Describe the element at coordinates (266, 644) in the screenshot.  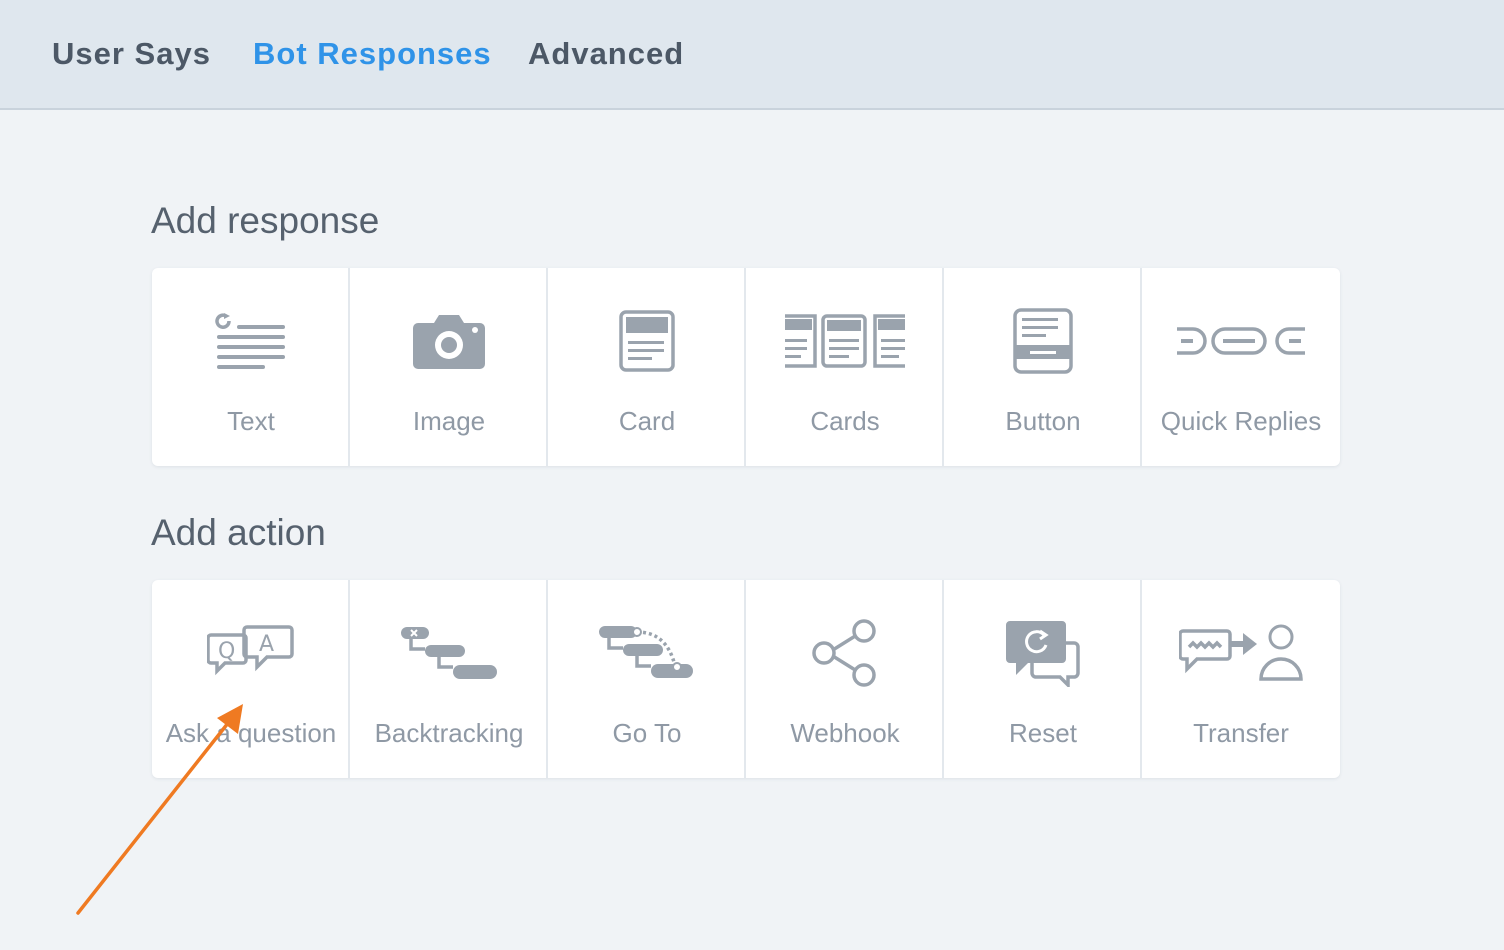
I see `svg-text: A` at that location.